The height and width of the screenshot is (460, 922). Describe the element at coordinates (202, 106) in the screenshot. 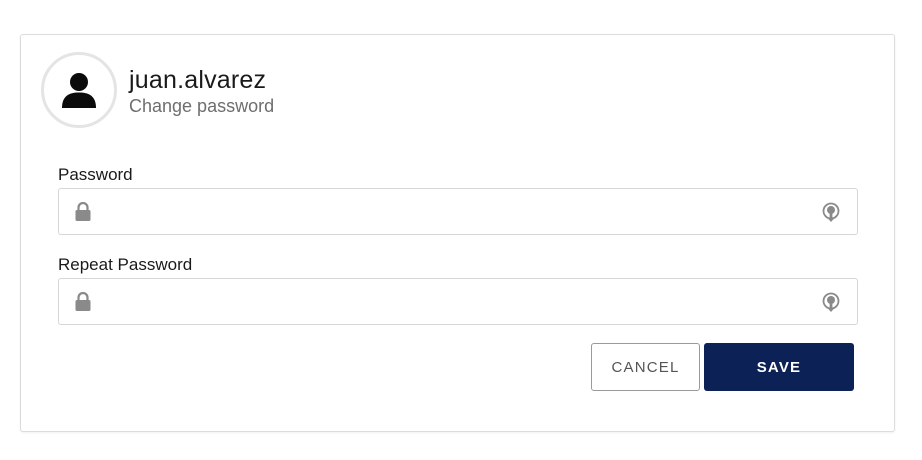

I see `page-subtitle: Change password` at that location.